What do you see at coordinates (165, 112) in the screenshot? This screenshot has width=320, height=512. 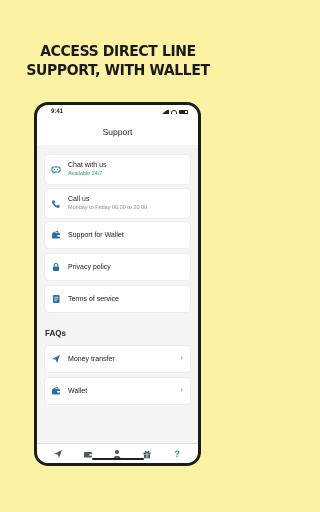 I see `signal-icon` at bounding box center [165, 112].